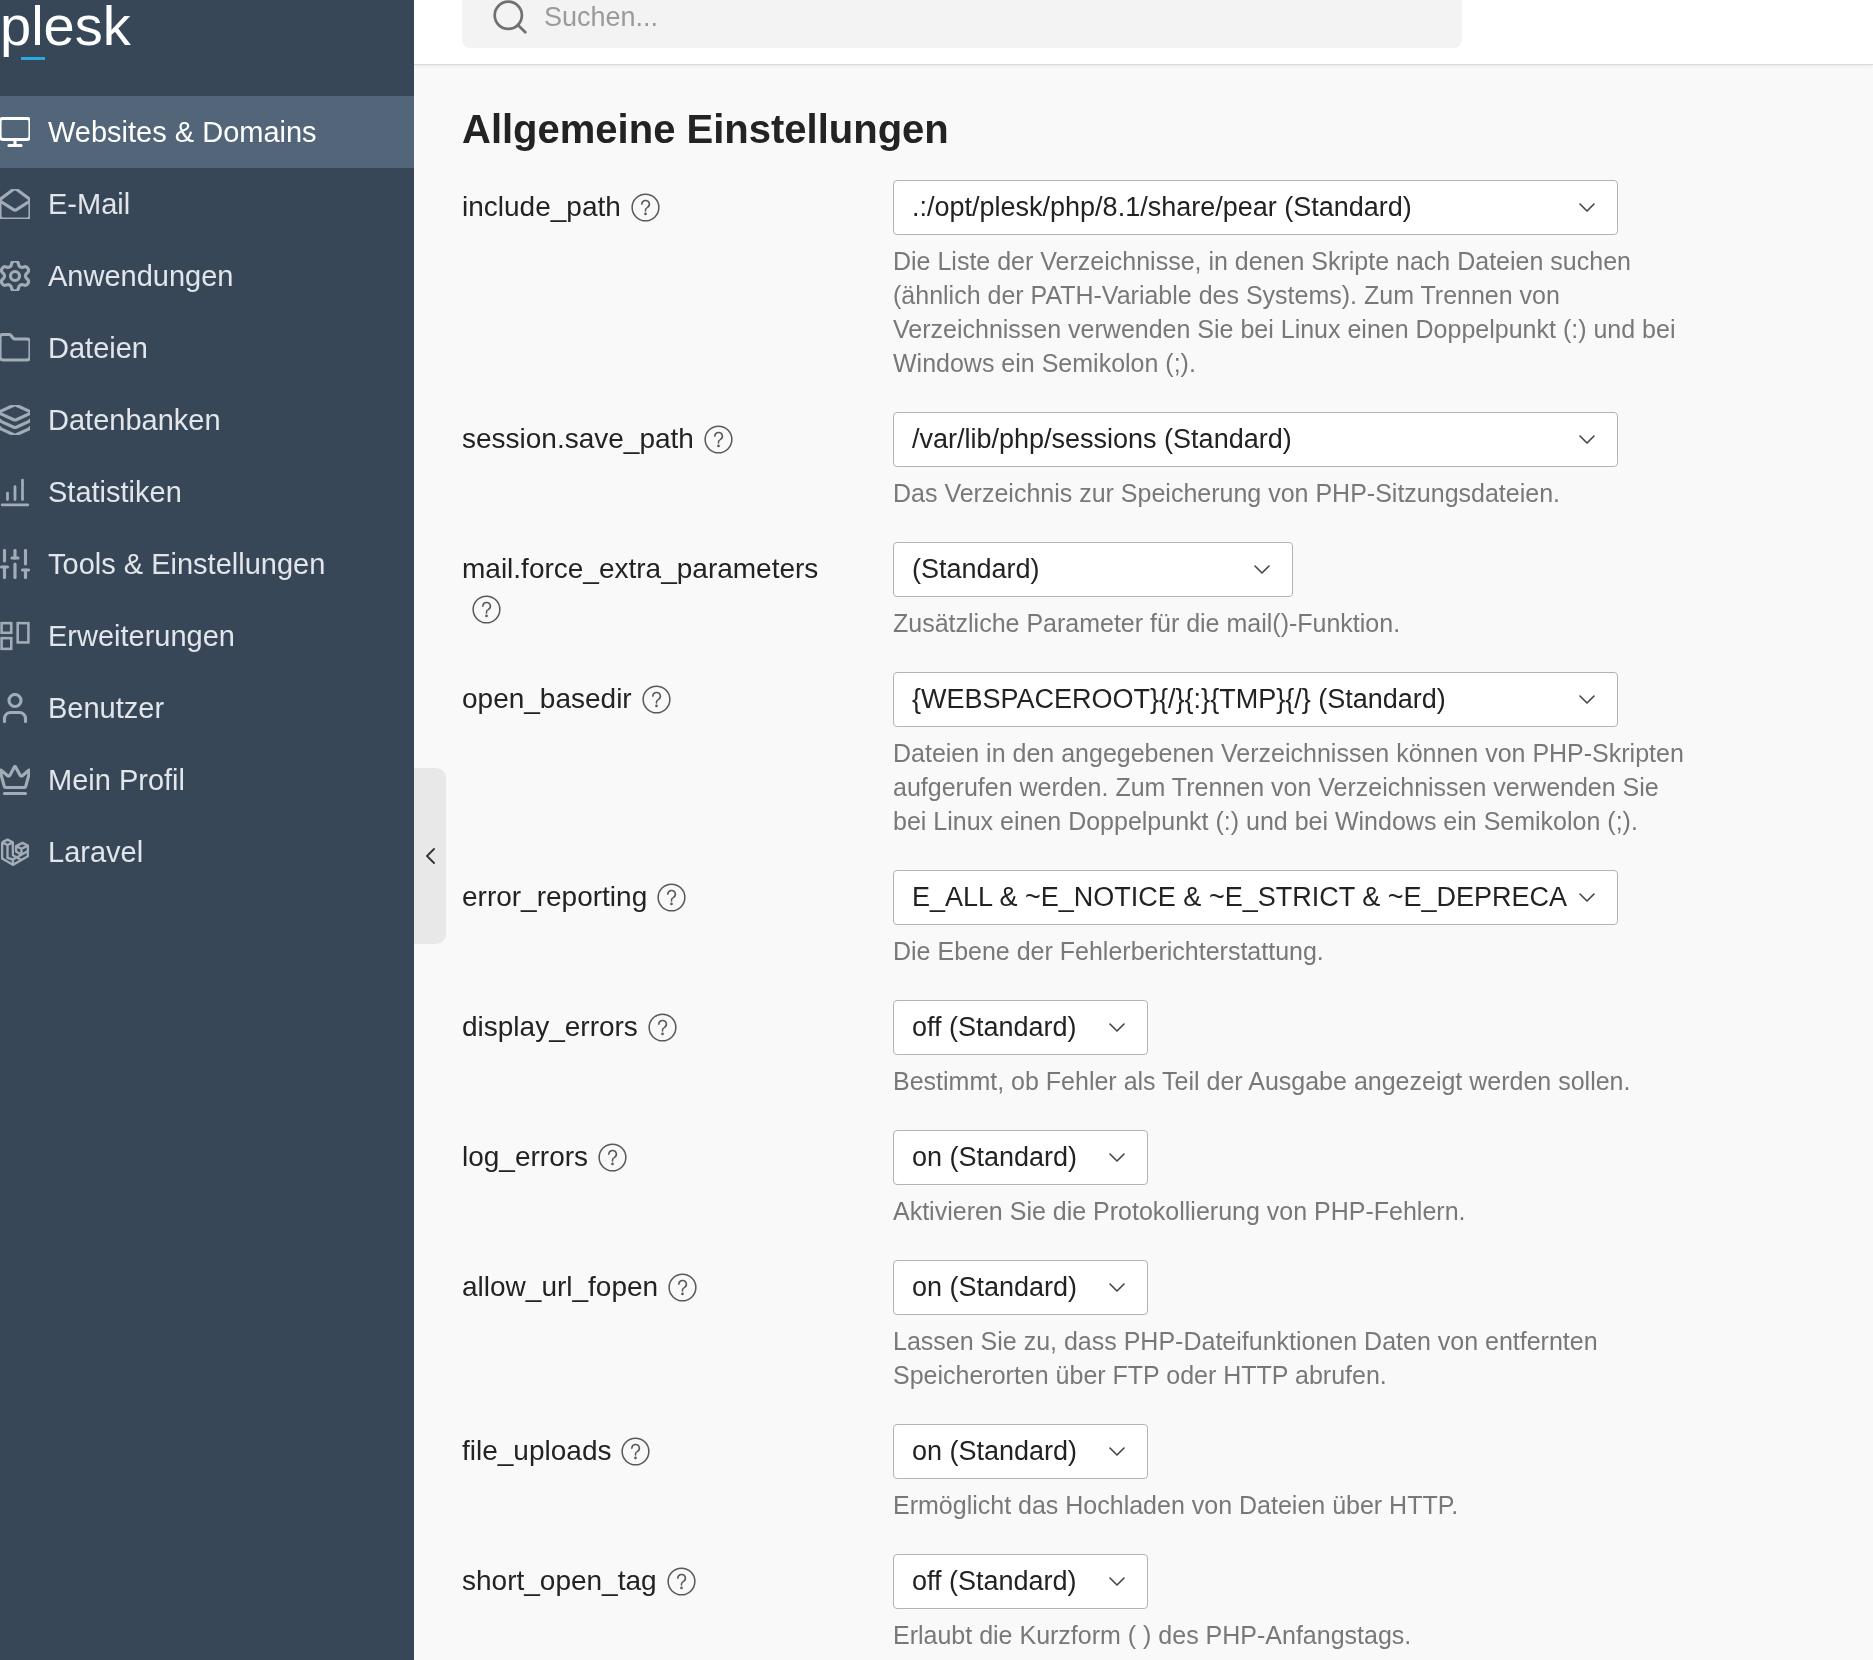  Describe the element at coordinates (207, 276) in the screenshot. I see `sidebar-item: Anwendungen` at that location.